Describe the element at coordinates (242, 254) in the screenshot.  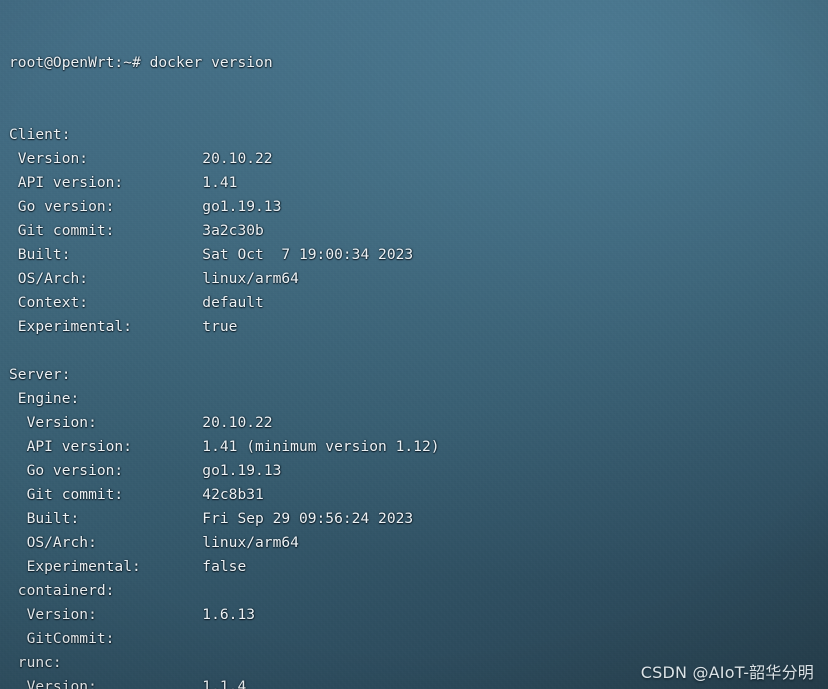
I see `output-value: Sat Oct 7 19:00:34 2023` at that location.